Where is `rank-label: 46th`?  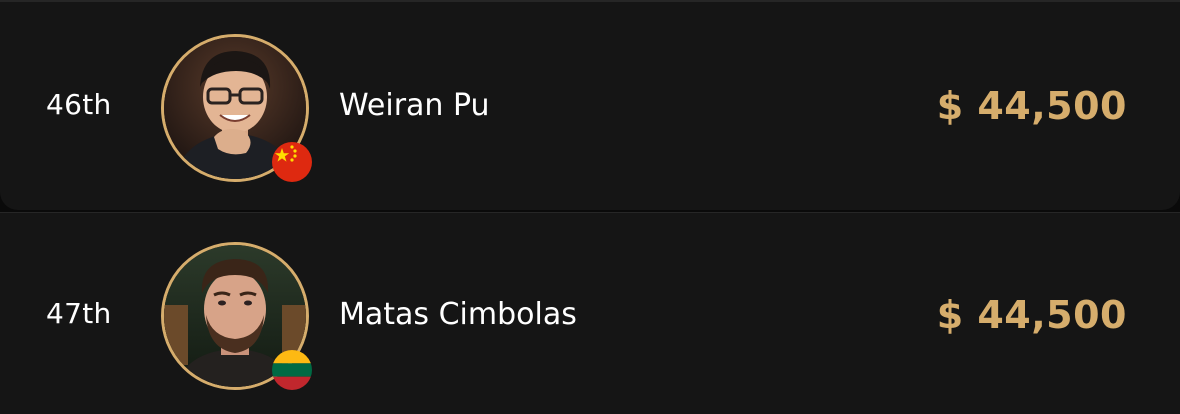 rank-label: 46th is located at coordinates (79, 104).